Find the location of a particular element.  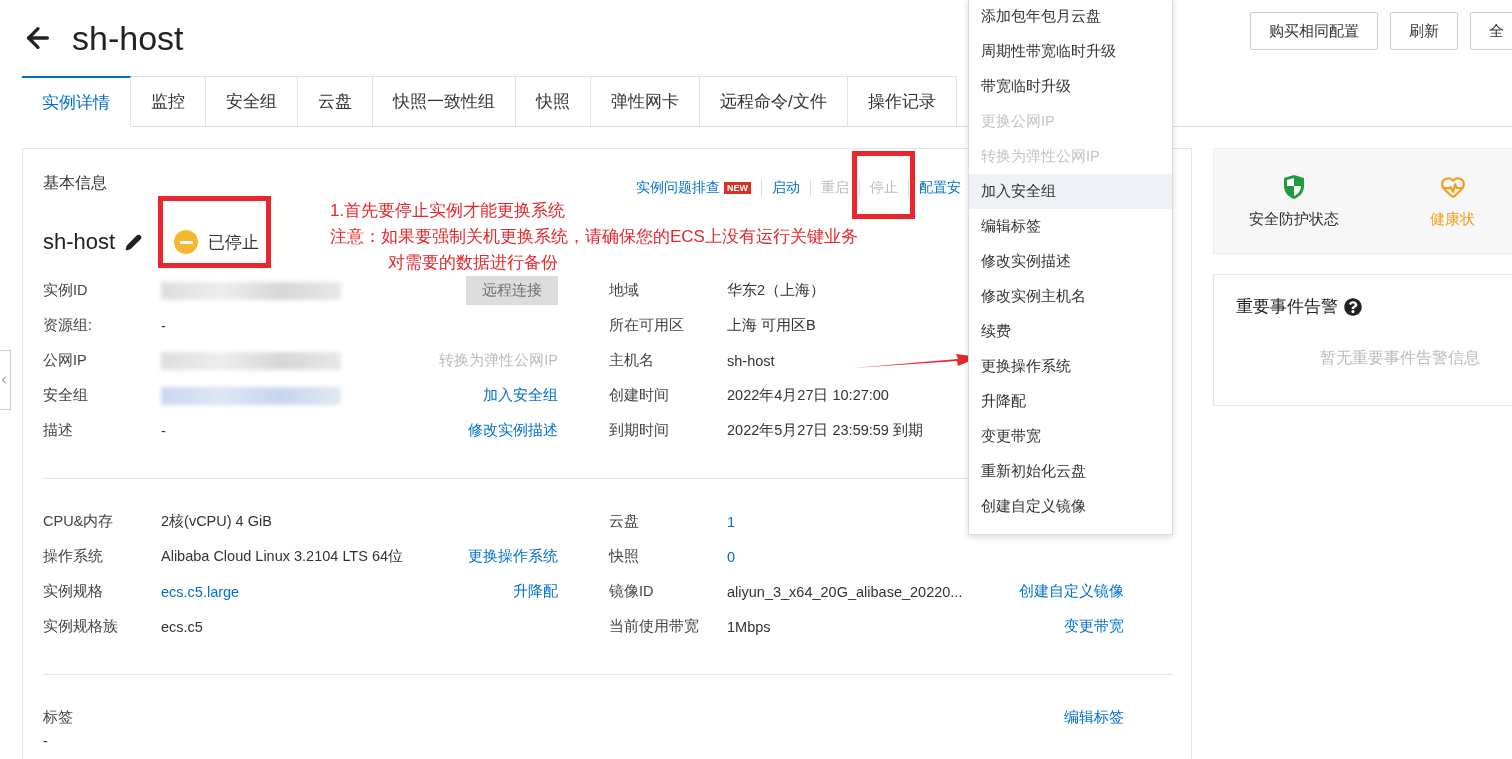

field-value: ecs.c5 is located at coordinates (182, 626).